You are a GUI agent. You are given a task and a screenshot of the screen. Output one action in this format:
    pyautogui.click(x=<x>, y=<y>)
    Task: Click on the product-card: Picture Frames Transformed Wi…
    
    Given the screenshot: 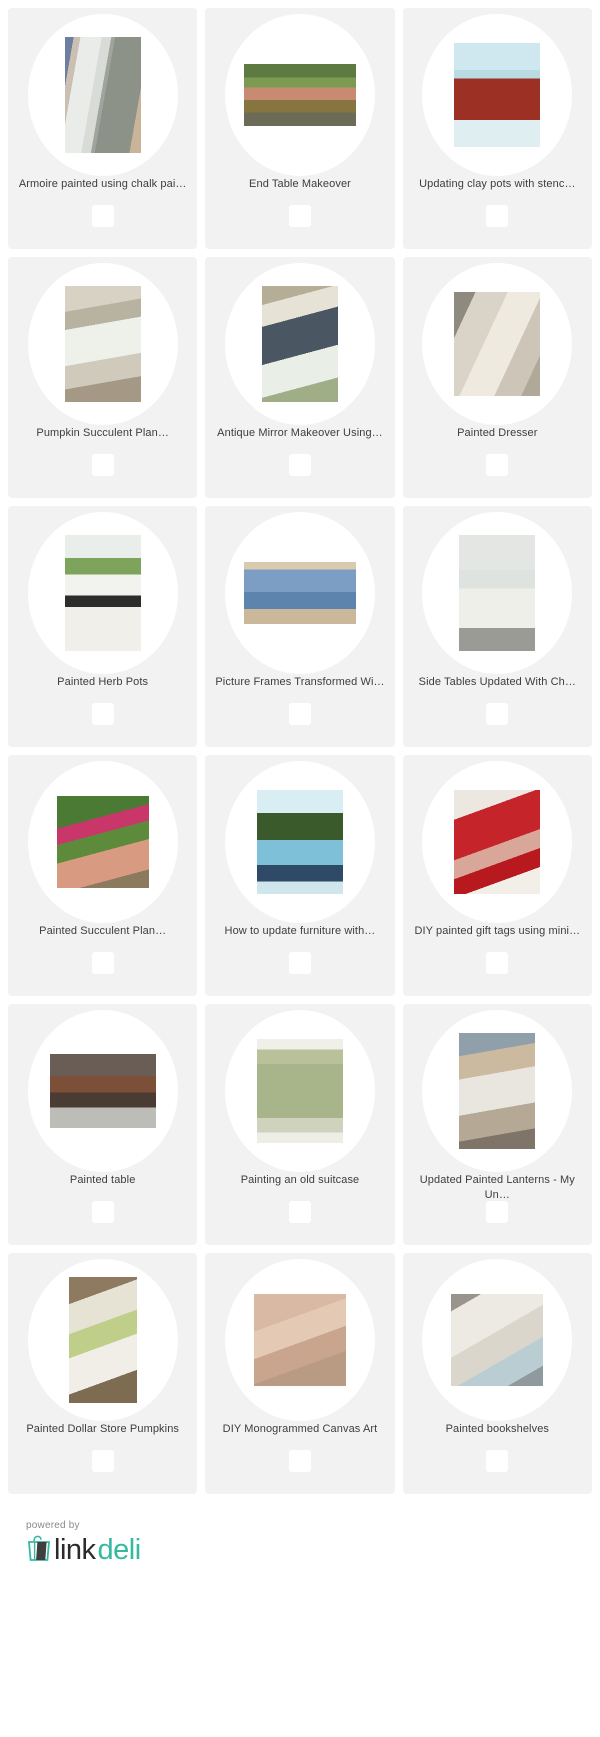 What is the action you would take?
    pyautogui.click(x=300, y=626)
    